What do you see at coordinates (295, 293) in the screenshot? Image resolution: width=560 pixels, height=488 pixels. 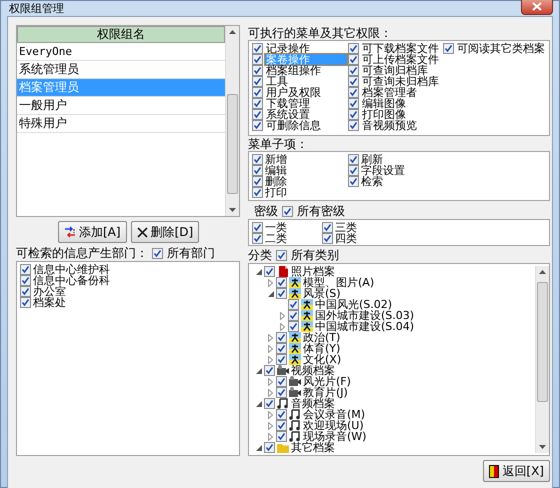 I see `figure-icon` at bounding box center [295, 293].